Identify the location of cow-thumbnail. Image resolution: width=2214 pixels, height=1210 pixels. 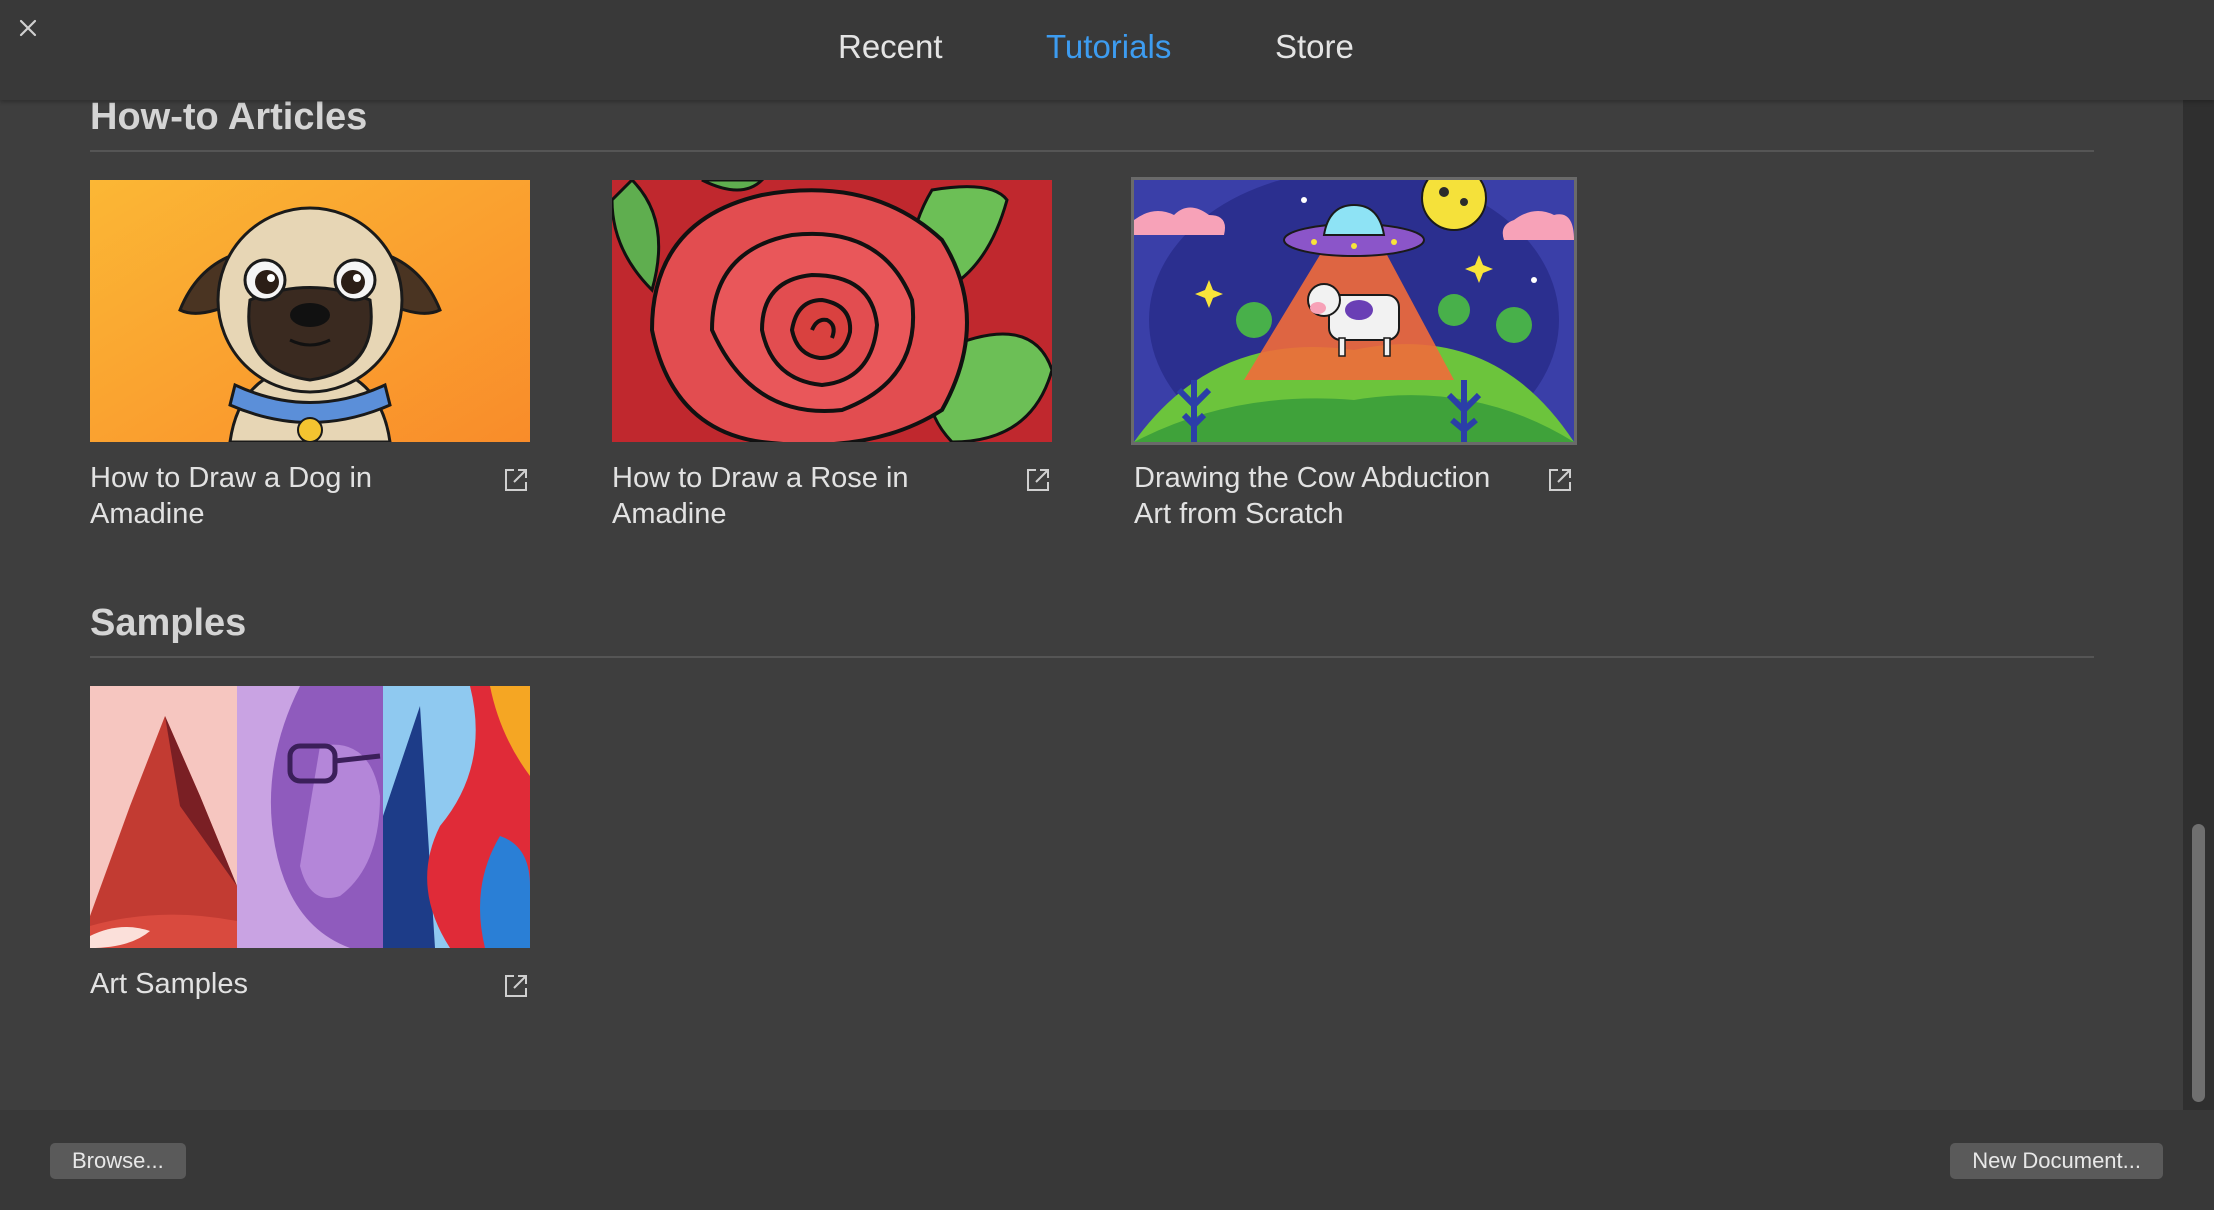
(1354, 311).